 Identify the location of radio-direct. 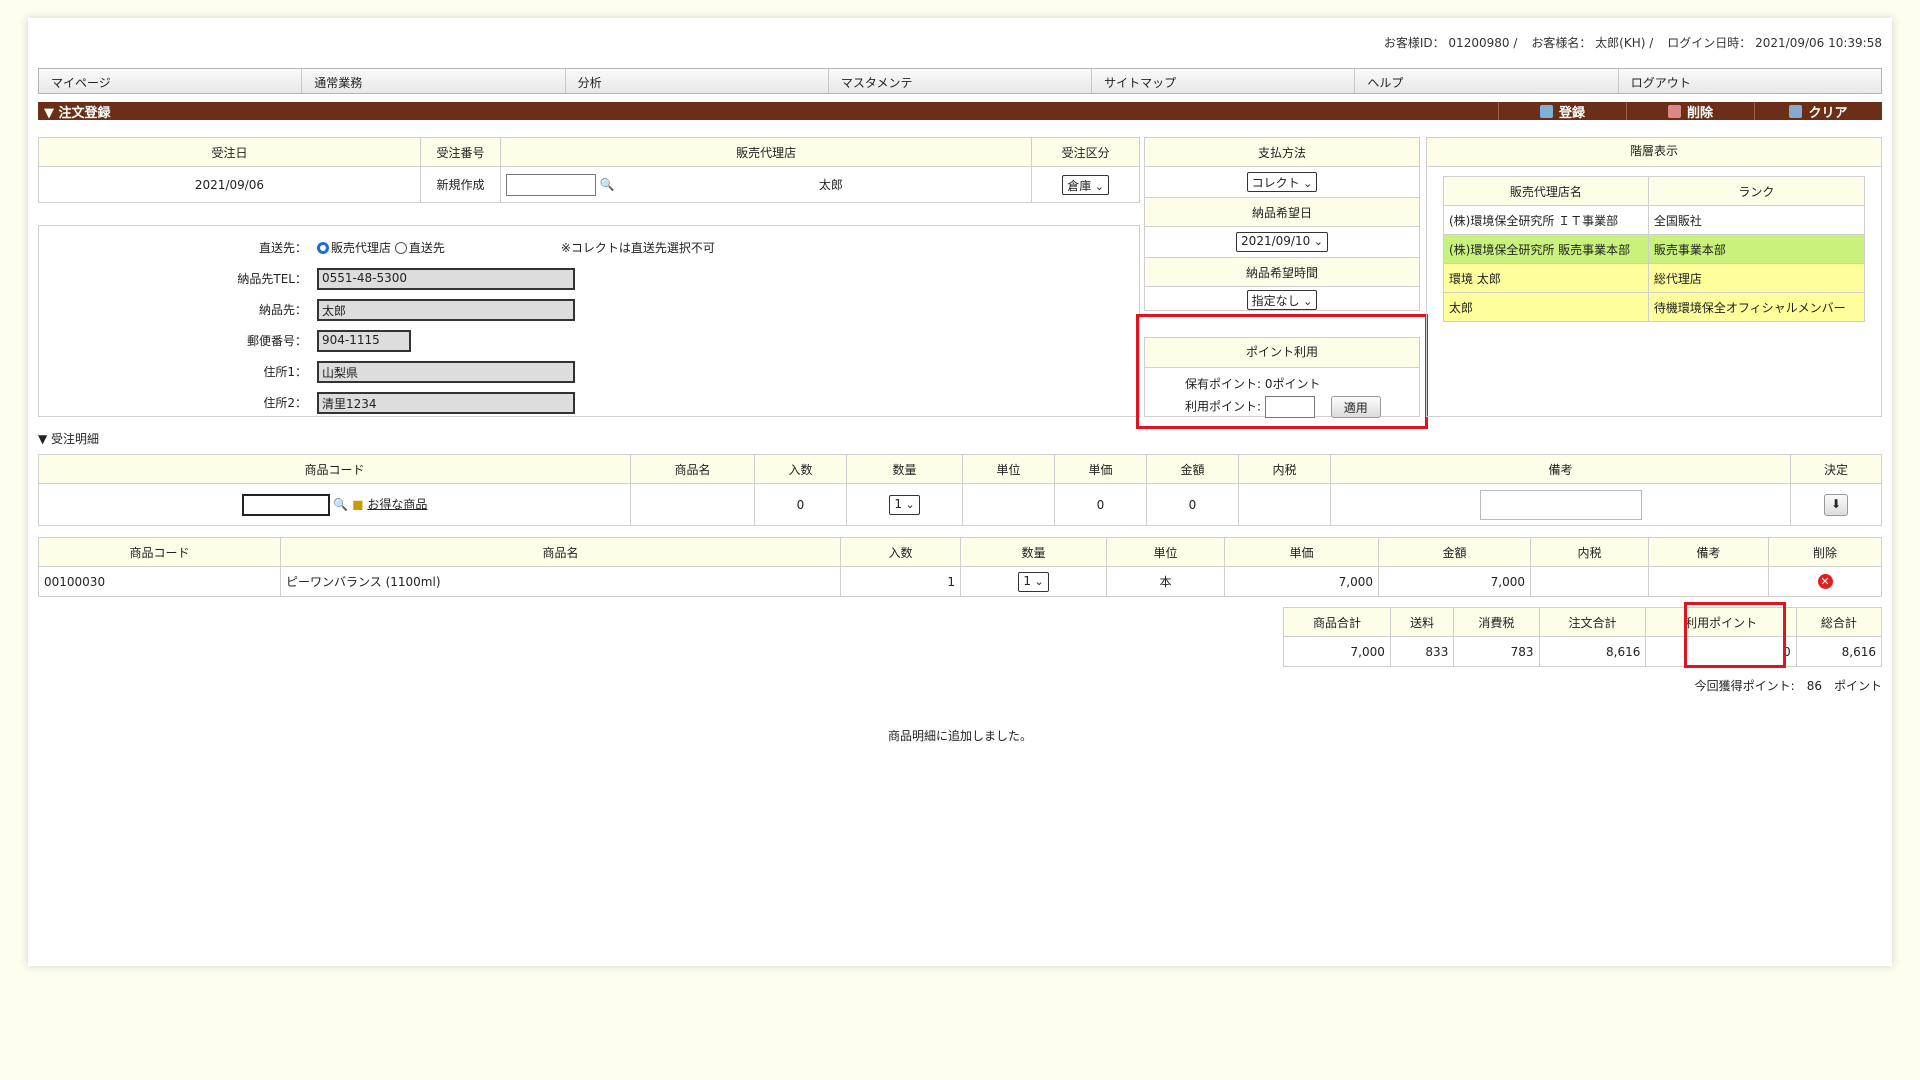
(400, 247).